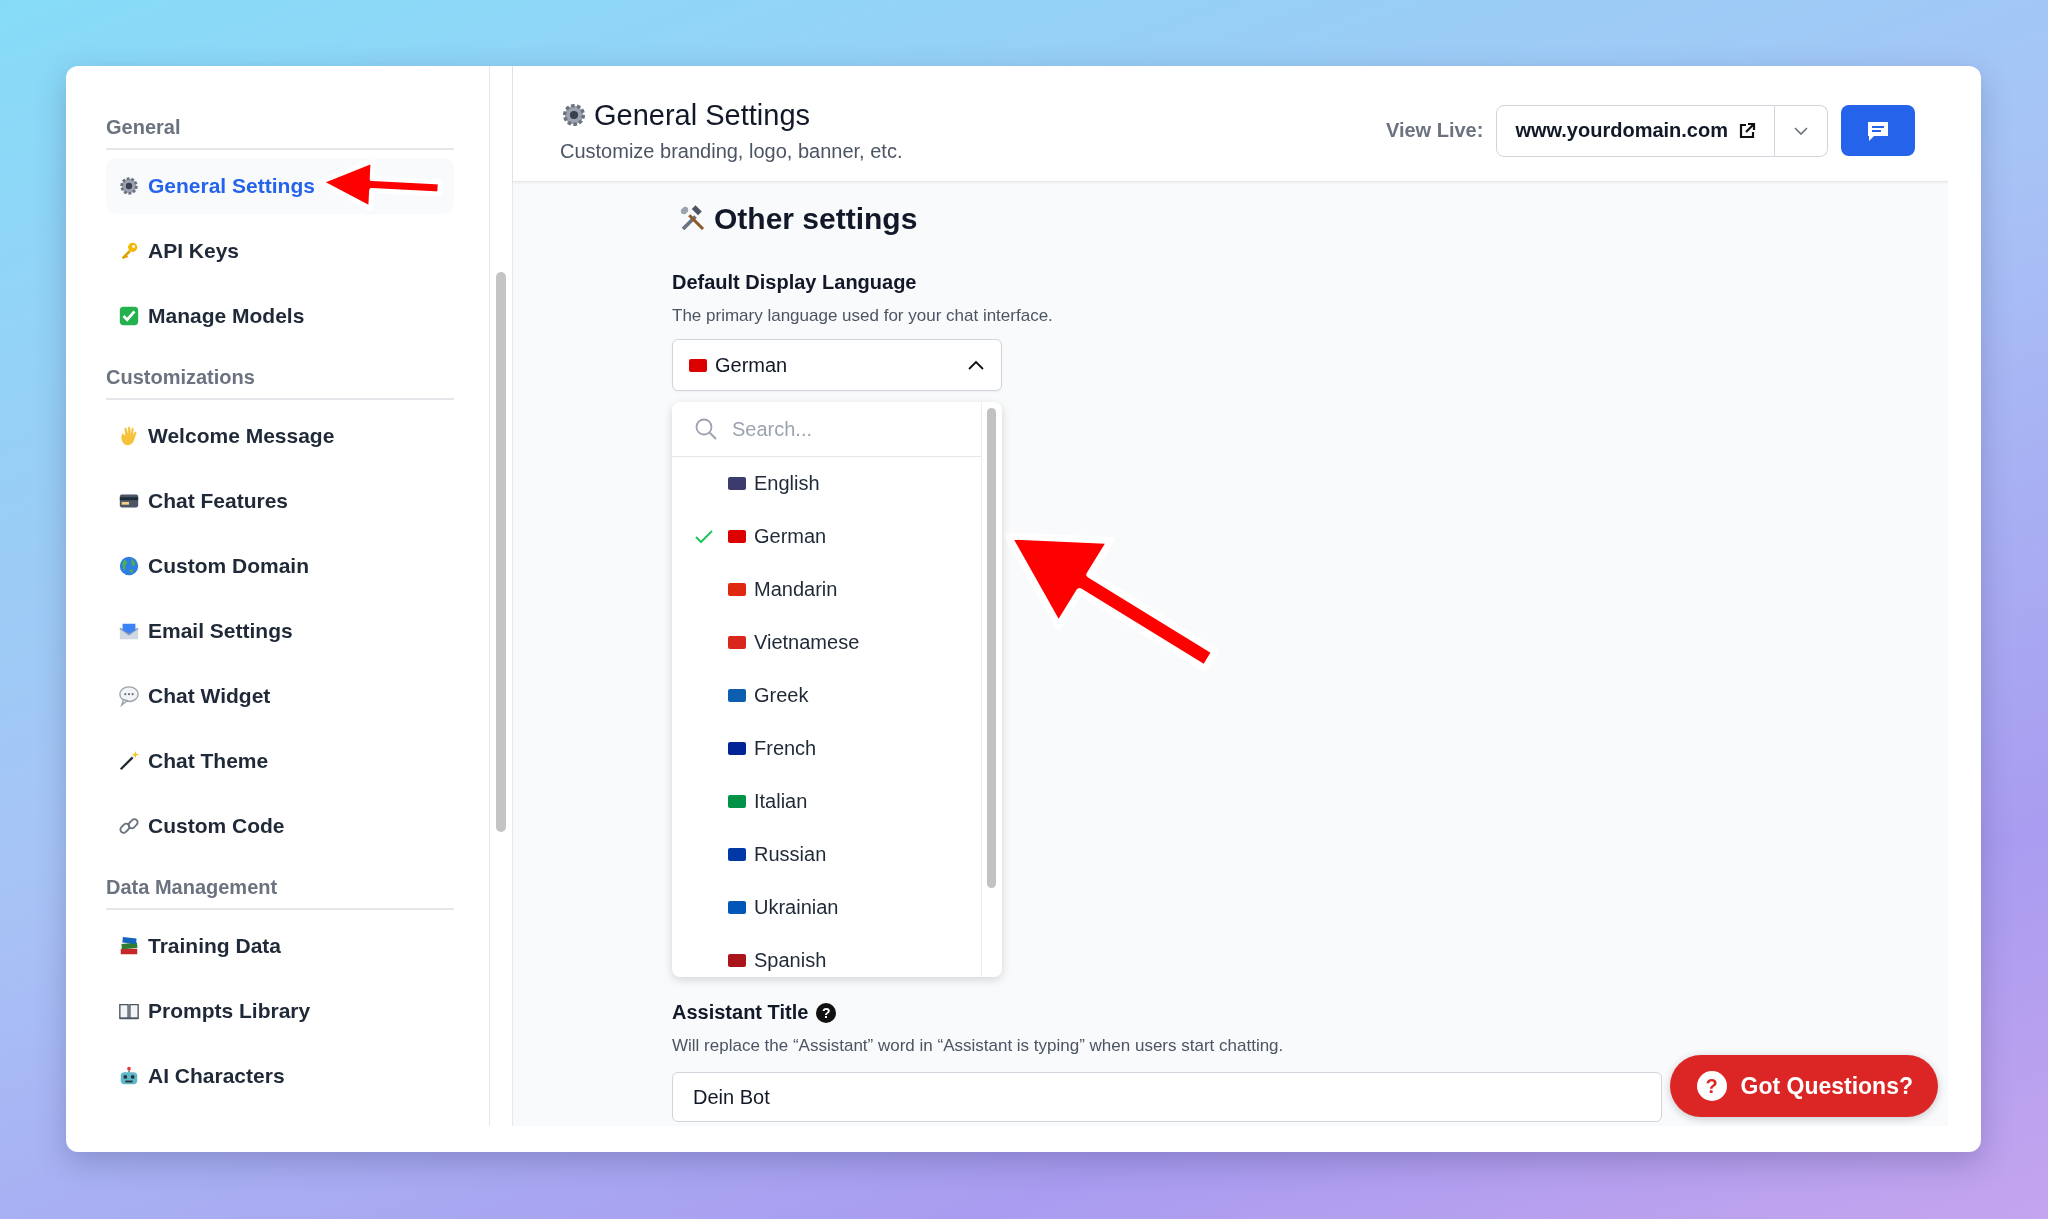  Describe the element at coordinates (1803, 1086) in the screenshot. I see `help-button: ? Got Questions?` at that location.